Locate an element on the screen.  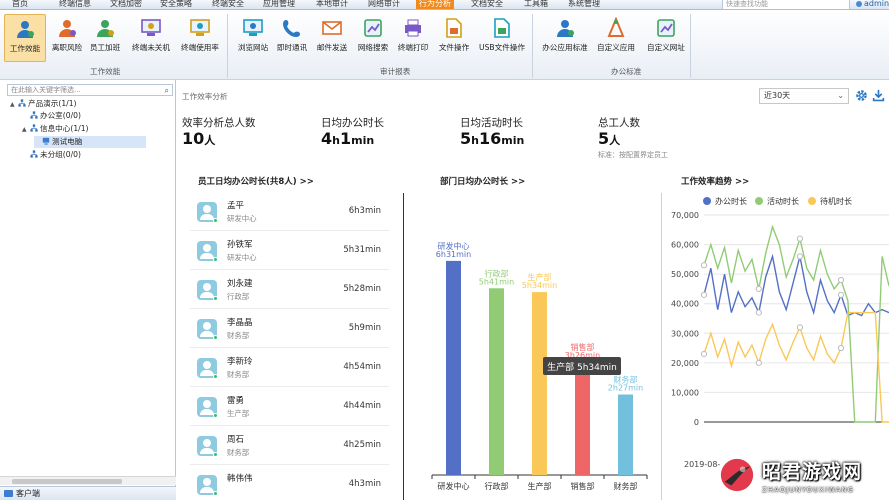
ribbon-button-label: 浏览网站 is located at coordinates (253, 47).